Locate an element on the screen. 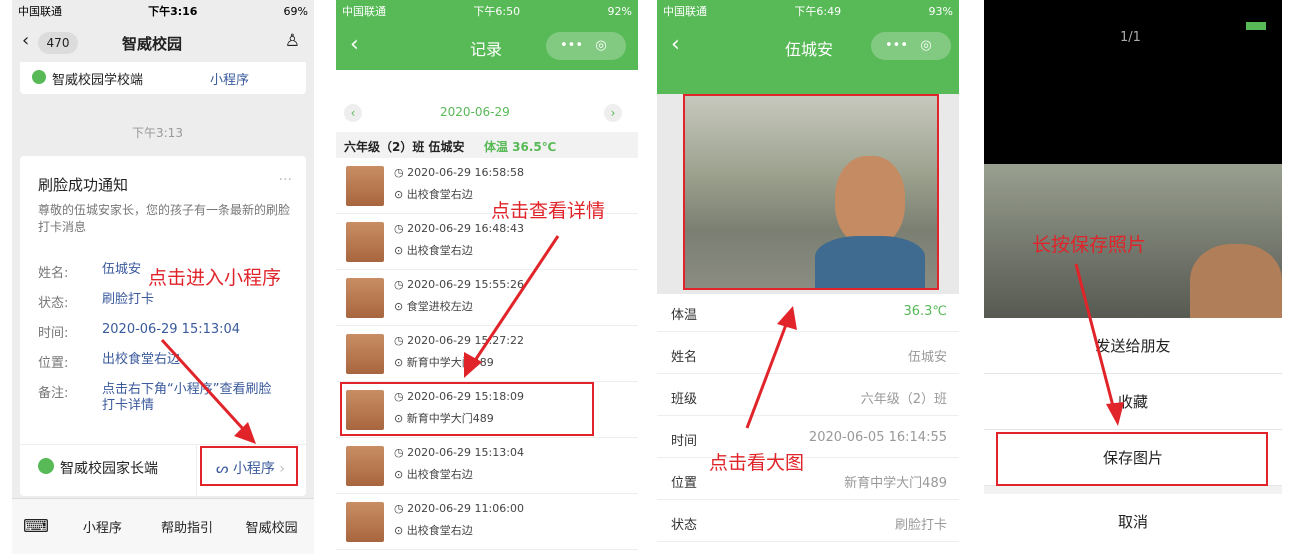  bottom-menu-bar: ⌨ 小程序 帮助指引 智威校园 is located at coordinates (163, 526).